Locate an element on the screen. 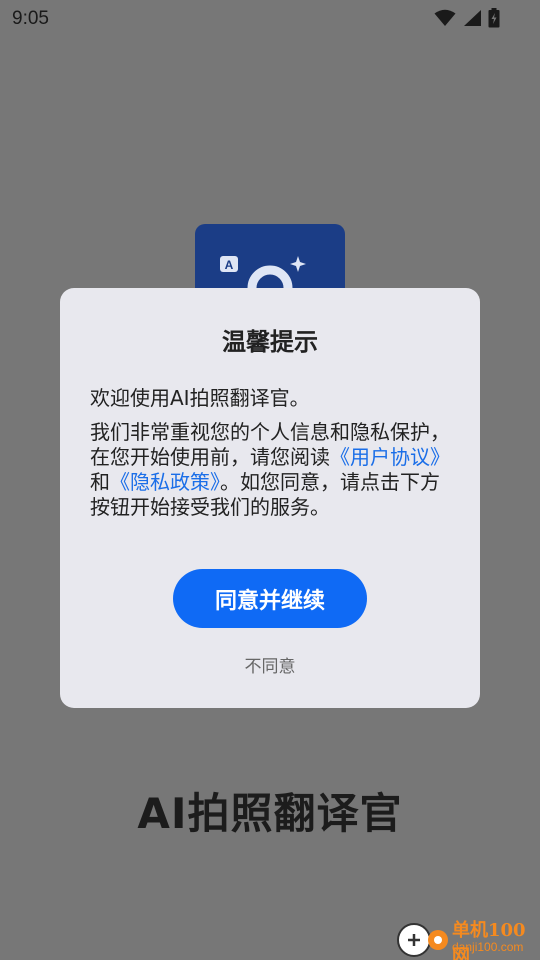  wifi-icon is located at coordinates (445, 20).